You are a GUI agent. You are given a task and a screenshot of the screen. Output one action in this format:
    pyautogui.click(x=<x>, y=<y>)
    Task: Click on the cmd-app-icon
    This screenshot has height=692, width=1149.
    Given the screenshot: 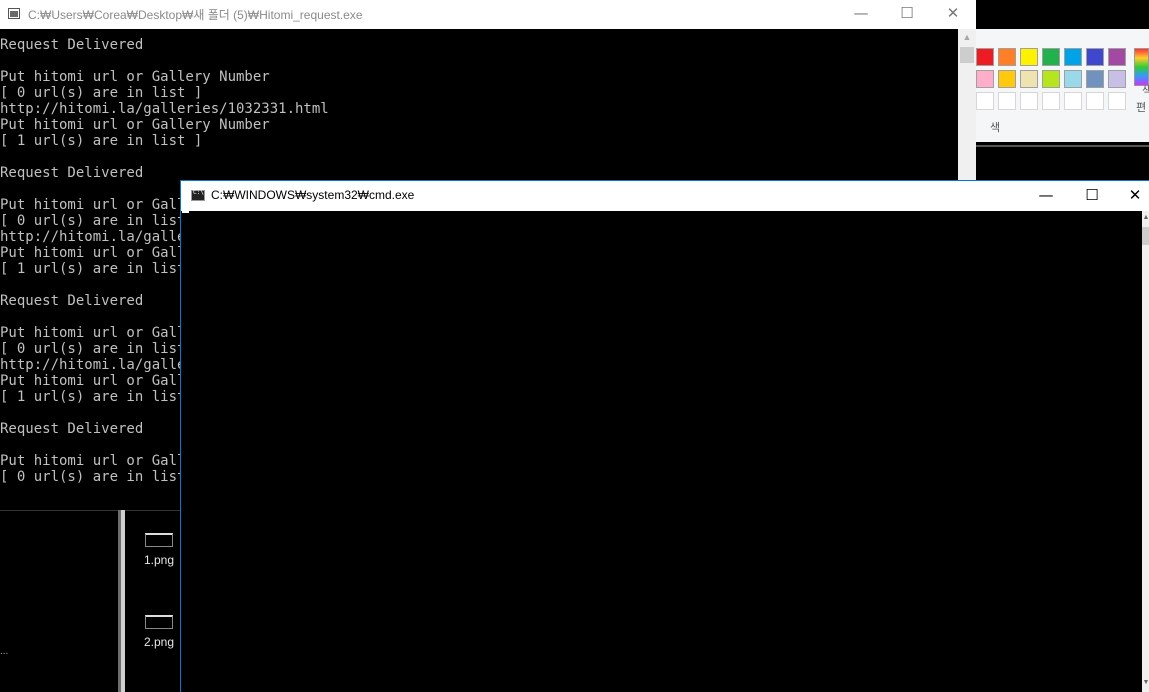 What is the action you would take?
    pyautogui.click(x=198, y=195)
    